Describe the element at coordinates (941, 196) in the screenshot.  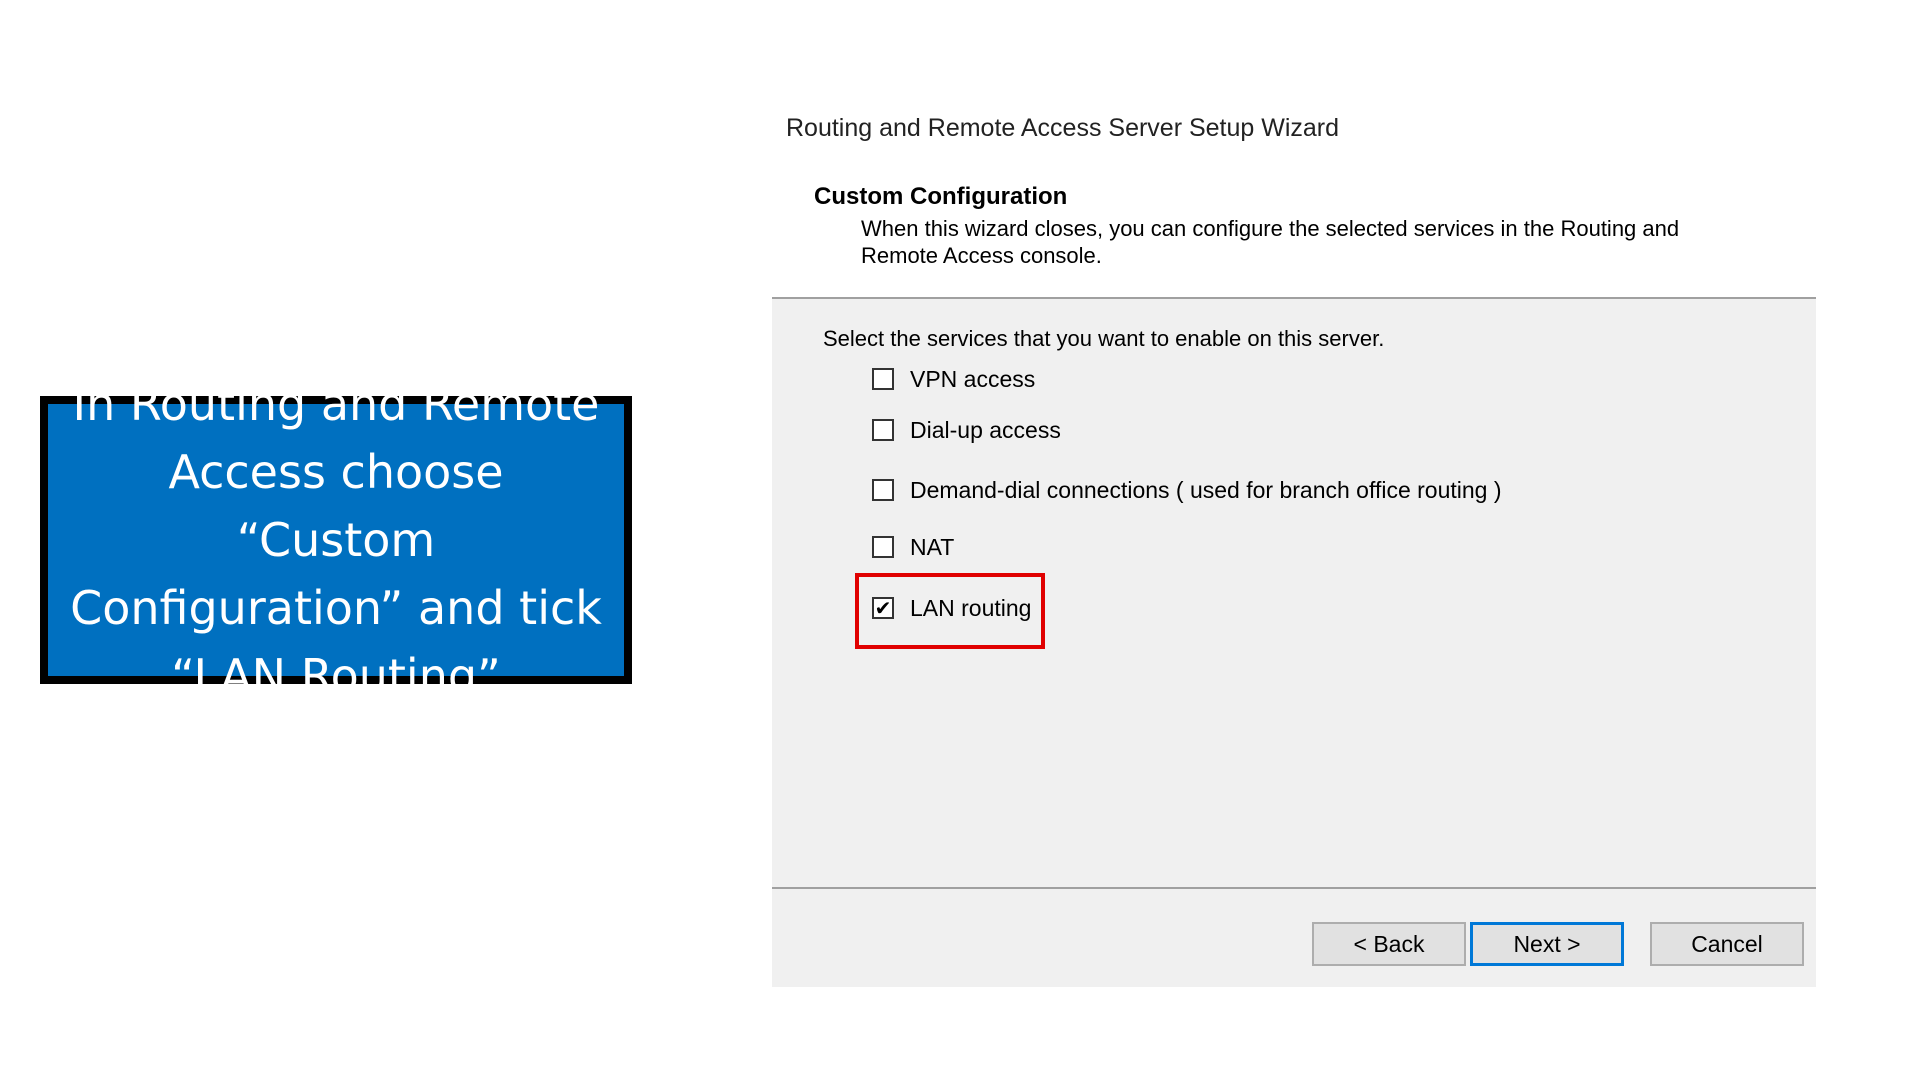
I see `section-title: Custom Configuration` at that location.